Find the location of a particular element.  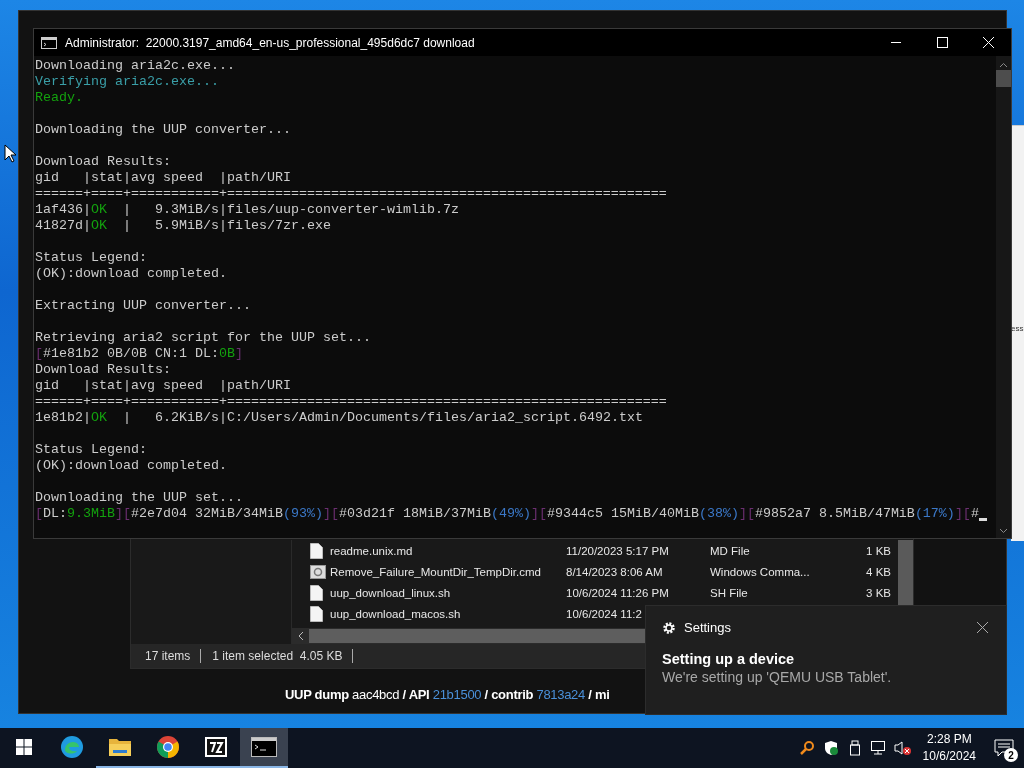

commit-link: 21b1500 is located at coordinates (457, 694).